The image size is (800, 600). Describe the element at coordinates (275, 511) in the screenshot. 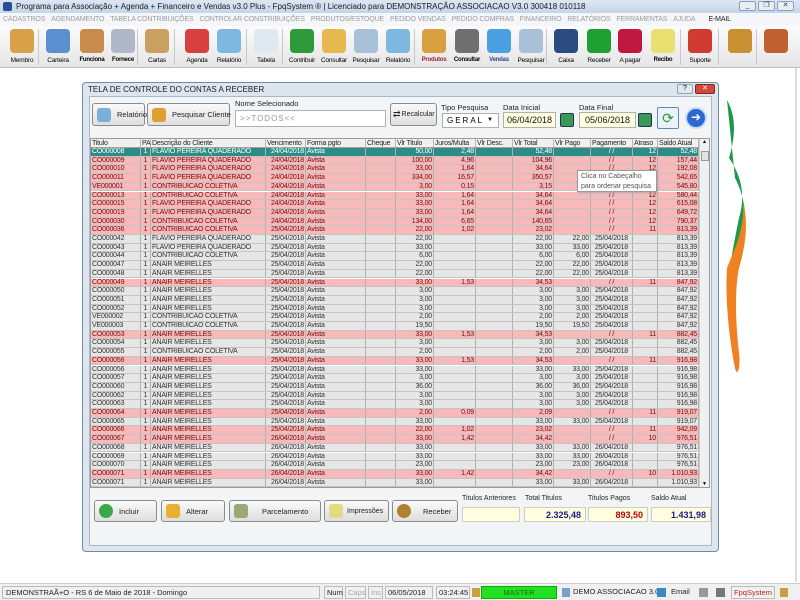

I see `parcelamento-button: Parcelamento` at that location.